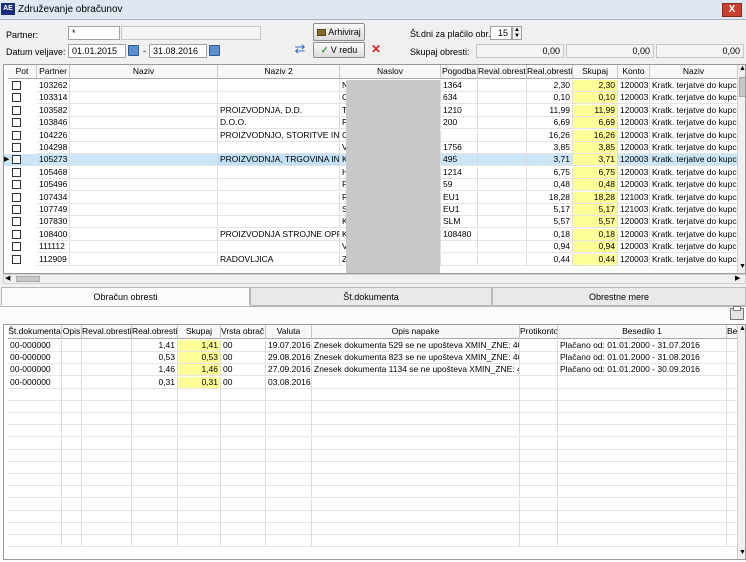 Image resolution: width=746 pixels, height=562 pixels. I want to click on row-indicator-icon: ▶, so click(7, 160).